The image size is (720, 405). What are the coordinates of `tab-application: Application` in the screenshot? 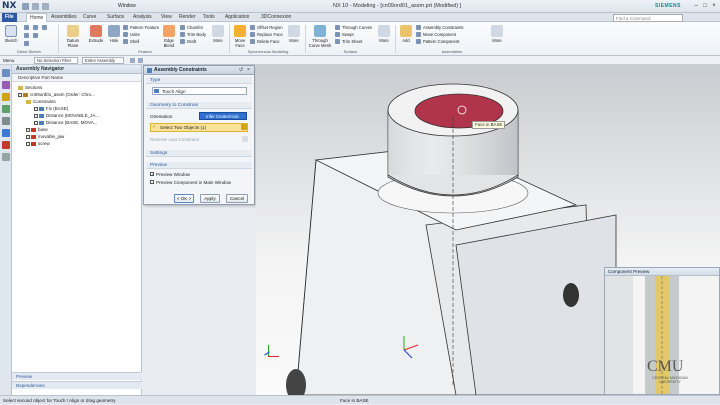 It's located at (237, 17).